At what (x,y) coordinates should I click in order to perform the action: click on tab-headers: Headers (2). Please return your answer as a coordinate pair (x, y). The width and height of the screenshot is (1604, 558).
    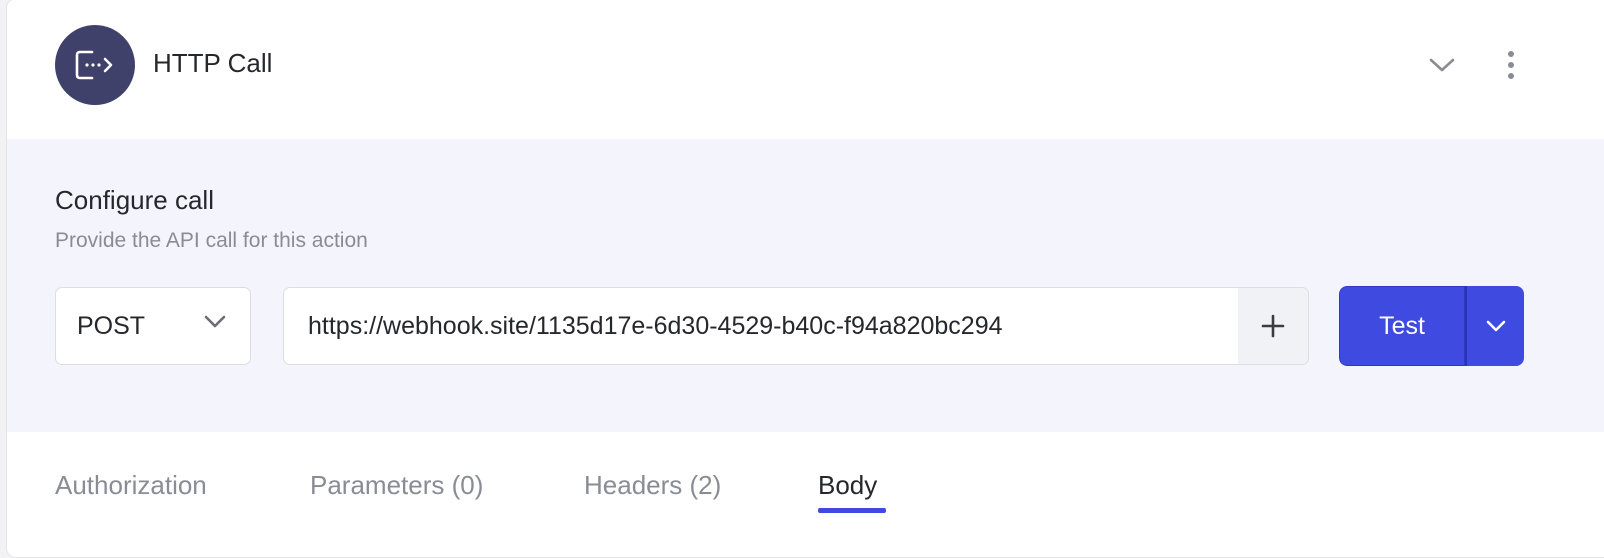
    Looking at the image, I should click on (652, 485).